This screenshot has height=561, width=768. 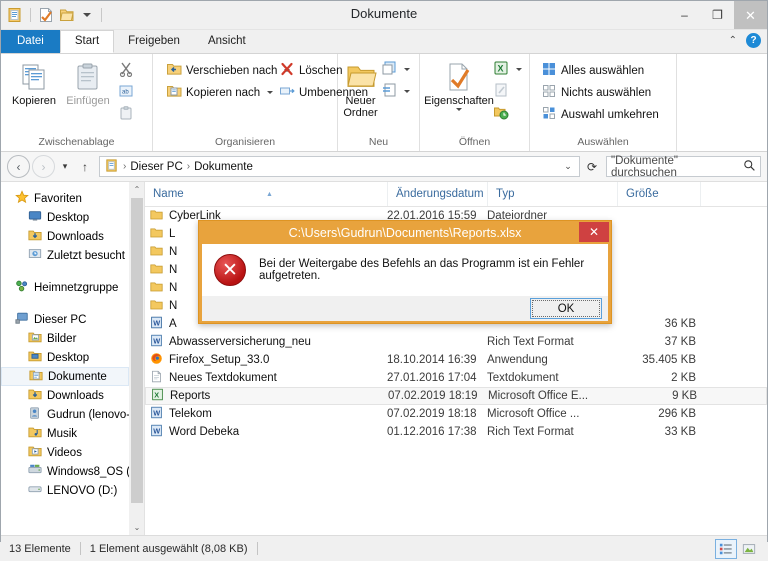 I want to click on column-header-name: Name ▲, so click(x=266, y=194).